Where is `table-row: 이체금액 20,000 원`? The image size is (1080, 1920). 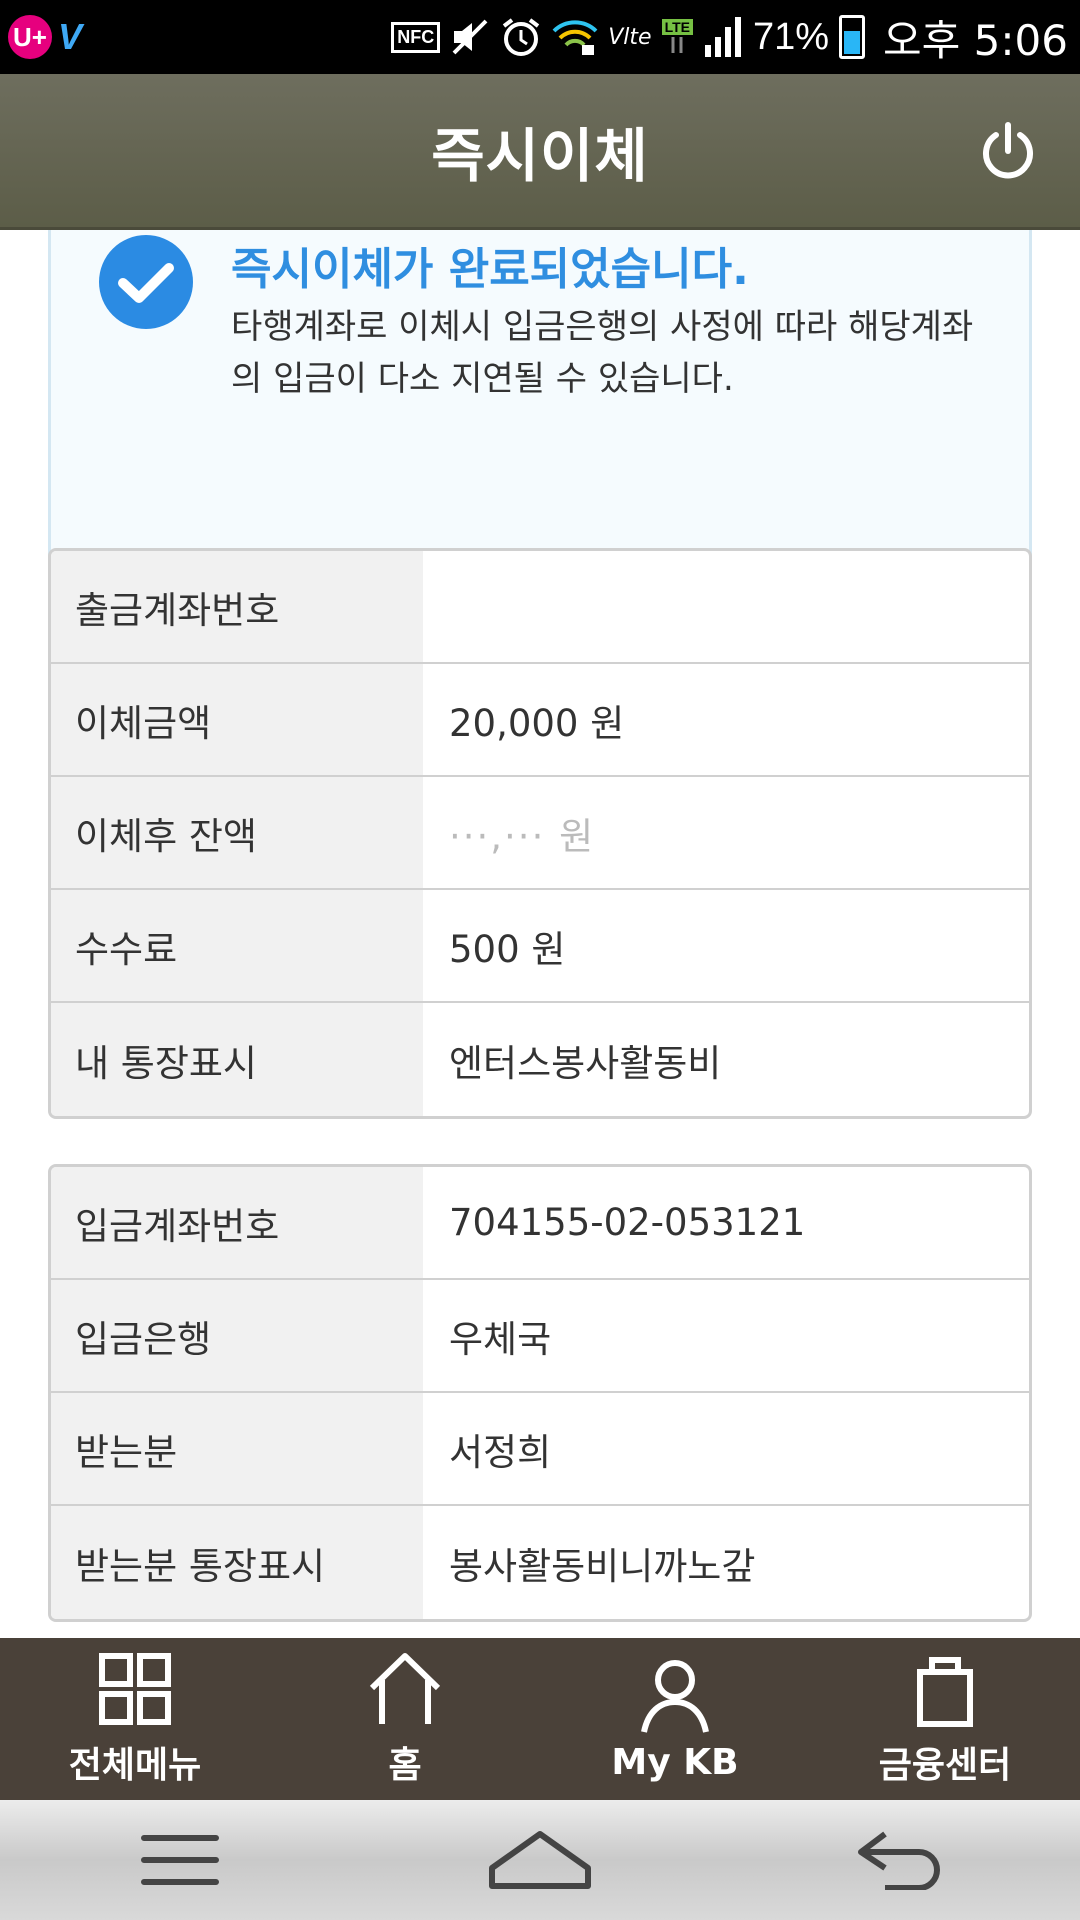 table-row: 이체금액 20,000 원 is located at coordinates (540, 720).